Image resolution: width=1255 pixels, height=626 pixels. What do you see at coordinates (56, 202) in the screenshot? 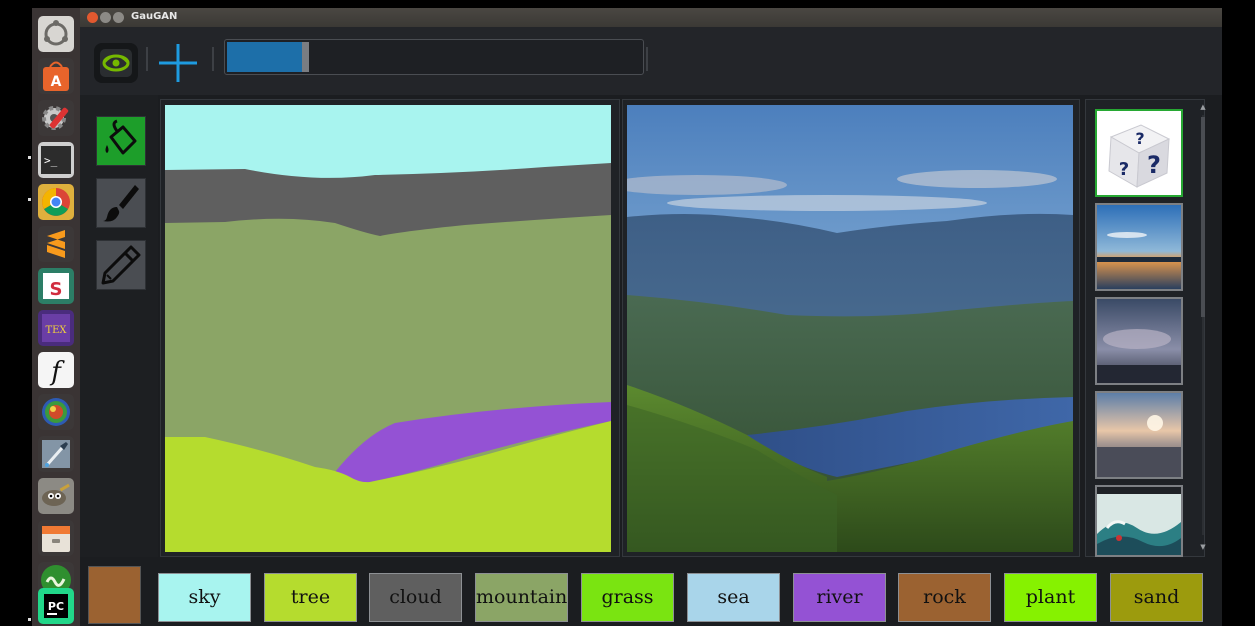
I see `chrome-icon` at bounding box center [56, 202].